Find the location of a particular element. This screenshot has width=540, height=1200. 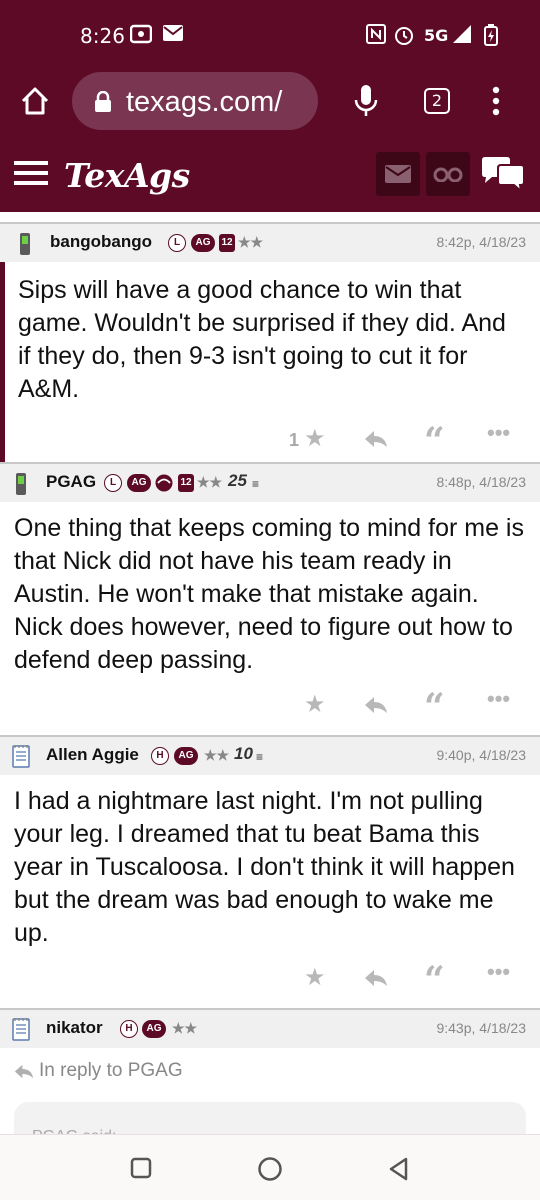

helmet-icon is located at coordinates (164, 483).